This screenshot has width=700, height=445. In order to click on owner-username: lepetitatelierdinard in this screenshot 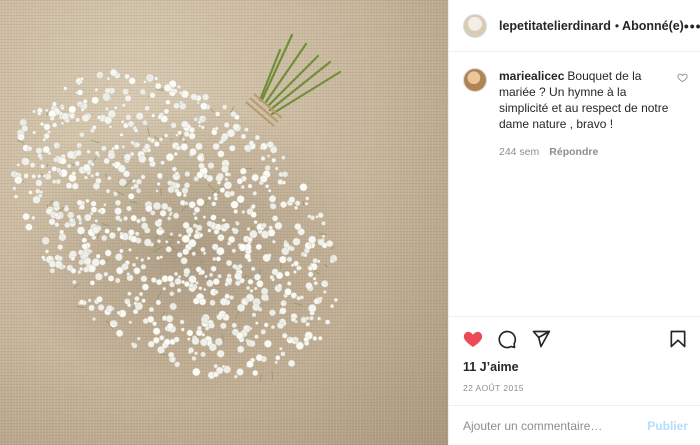, I will do `click(555, 26)`.